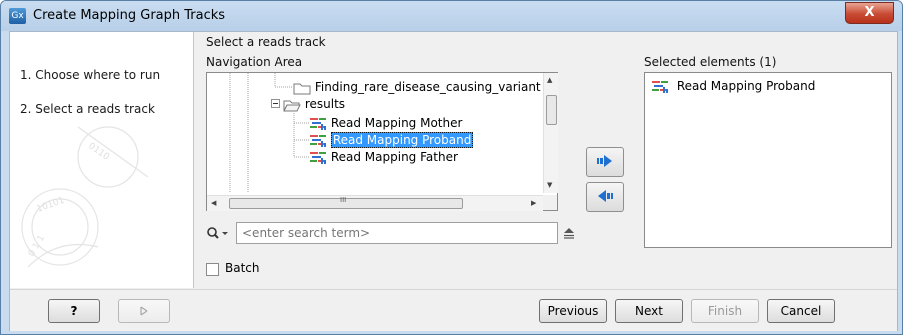  Describe the element at coordinates (550, 133) in the screenshot. I see `vertical-scrollbar: ▲ ▼` at that location.